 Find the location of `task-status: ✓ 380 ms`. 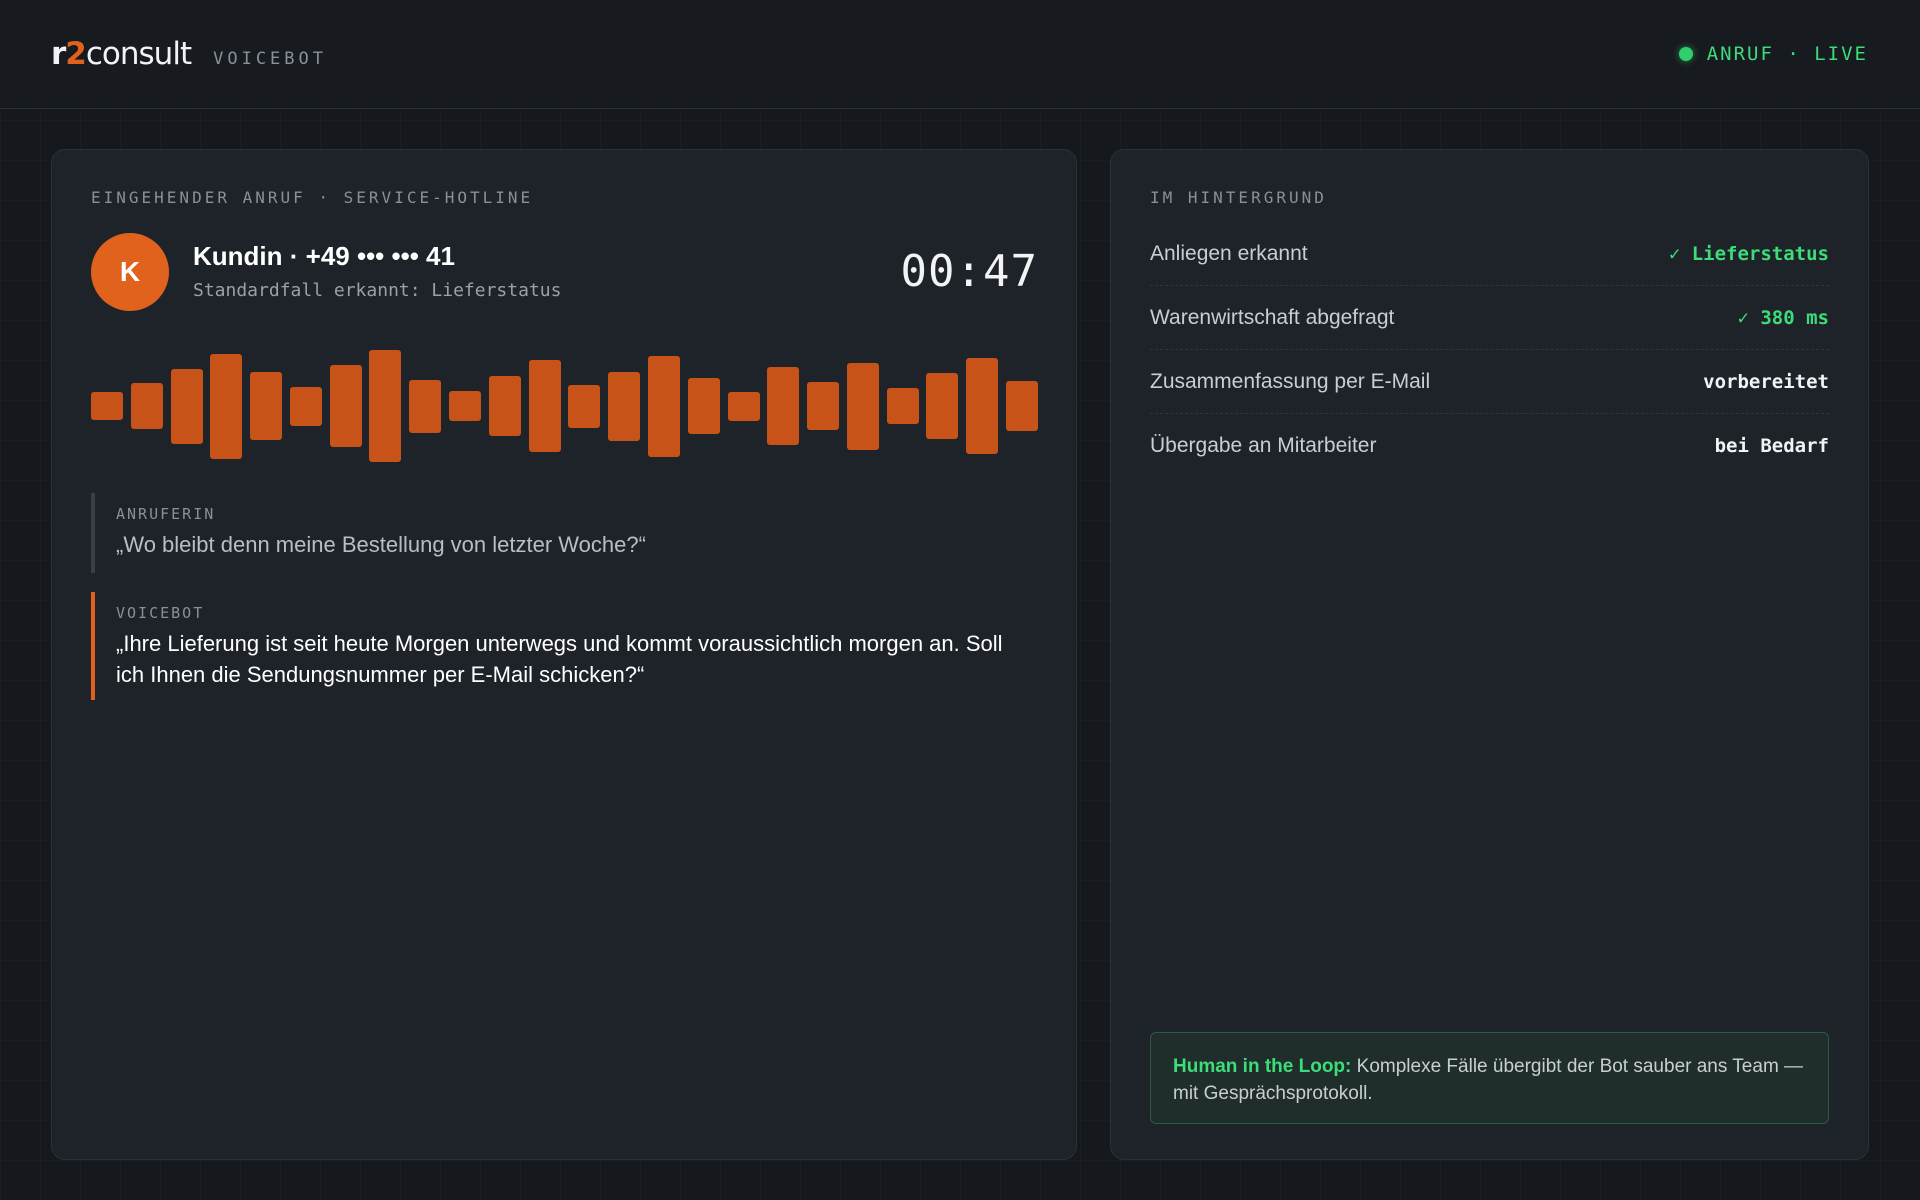

task-status: ✓ 380 ms is located at coordinates (1783, 317).